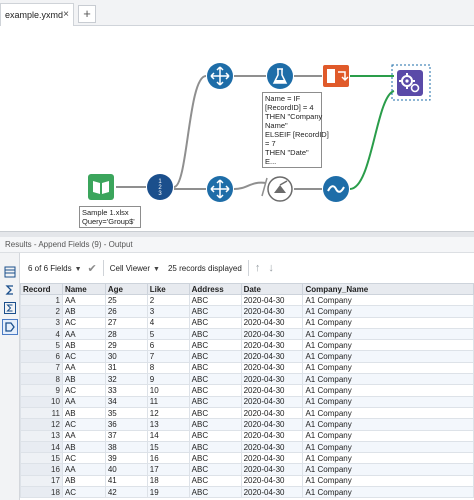  I want to click on tag-icon, so click(10, 327).